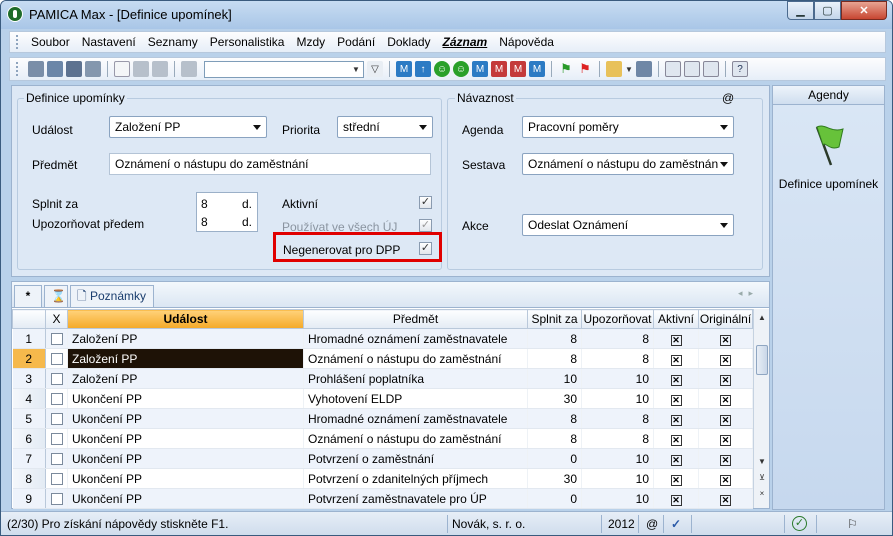 Image resolution: width=893 pixels, height=536 pixels. Describe the element at coordinates (425, 225) in the screenshot. I see `pouzivat-checkbox: ✓` at that location.